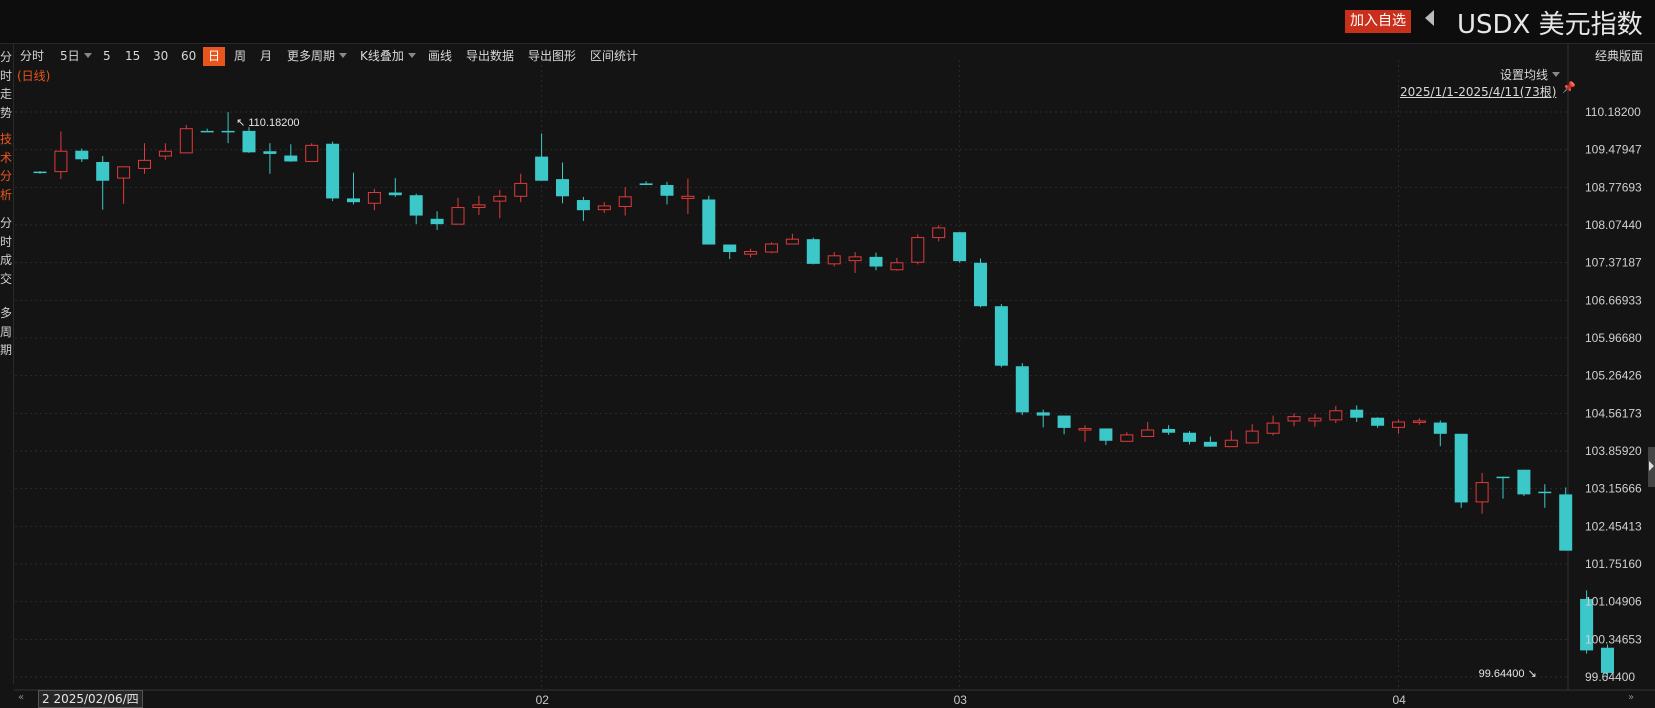 This screenshot has height=708, width=1655. What do you see at coordinates (1631, 697) in the screenshot?
I see `scroll-right-button: »` at bounding box center [1631, 697].